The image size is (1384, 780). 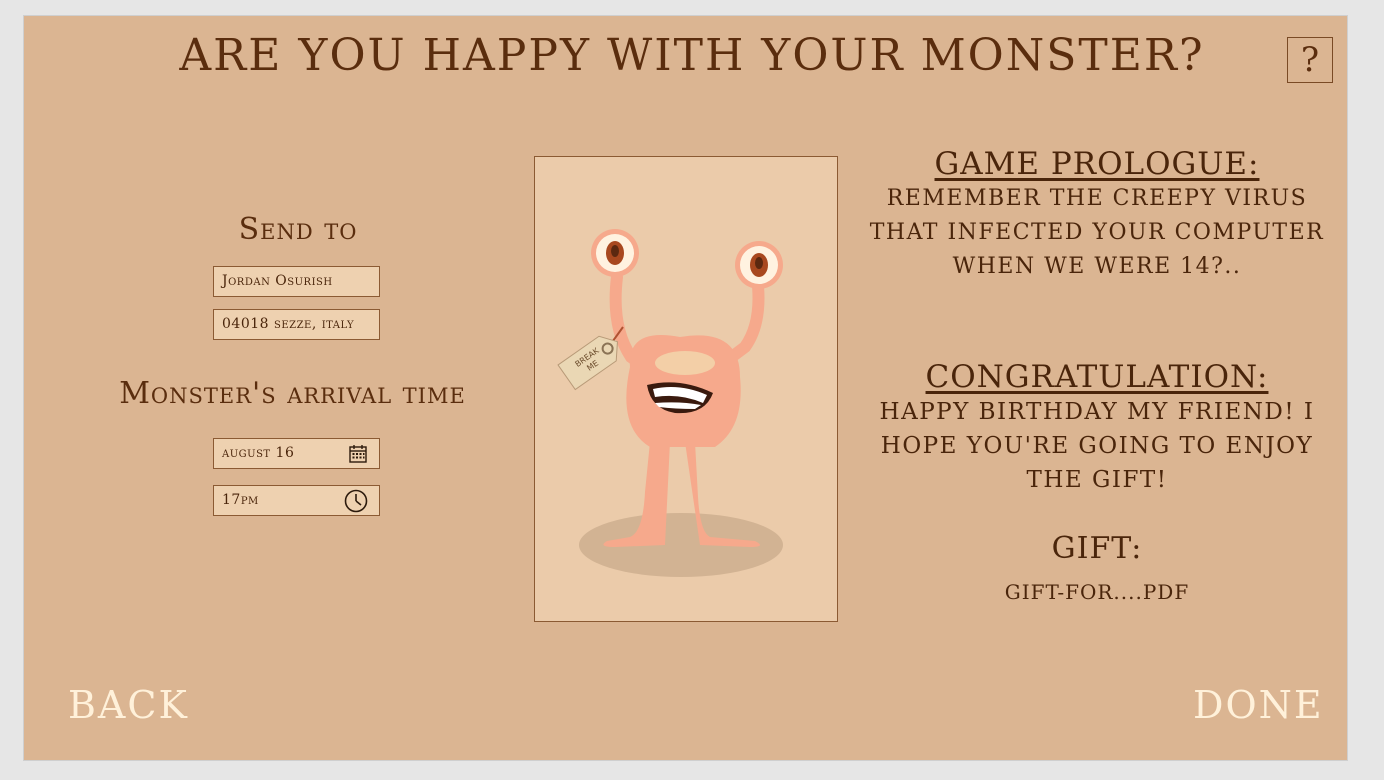 What do you see at coordinates (296, 281) in the screenshot?
I see `recipient-name-field: Jordan Osurish` at bounding box center [296, 281].